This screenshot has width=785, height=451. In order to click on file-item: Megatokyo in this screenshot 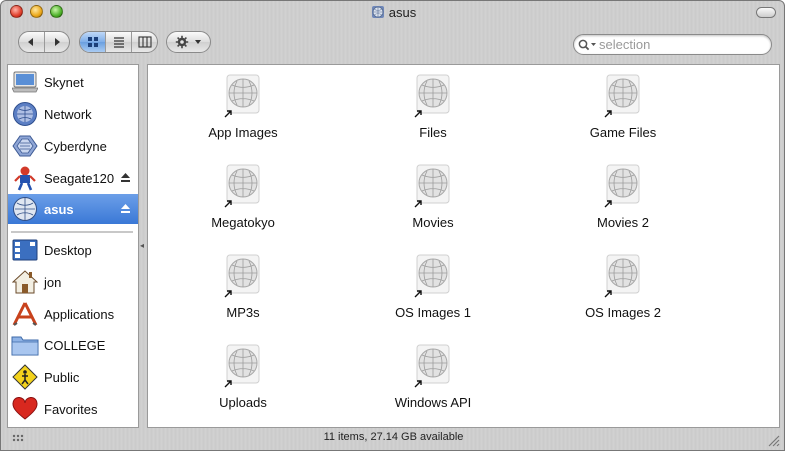, I will do `click(243, 195)`.